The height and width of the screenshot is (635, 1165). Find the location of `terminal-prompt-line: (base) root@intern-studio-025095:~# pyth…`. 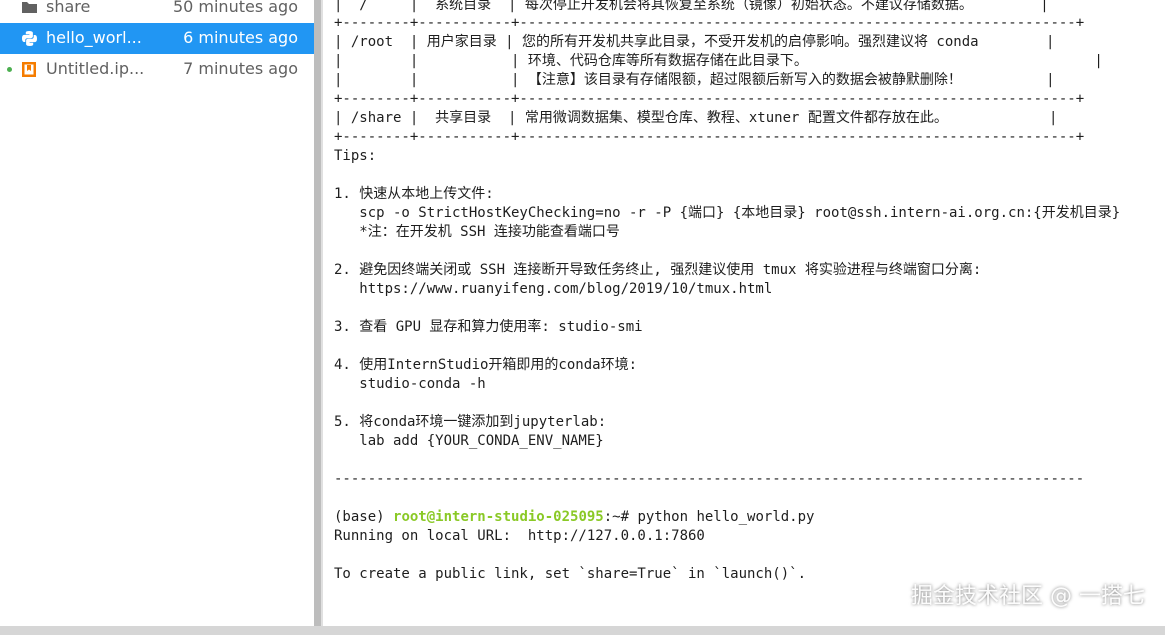

terminal-prompt-line: (base) root@intern-studio-025095:~# pyth… is located at coordinates (574, 517).